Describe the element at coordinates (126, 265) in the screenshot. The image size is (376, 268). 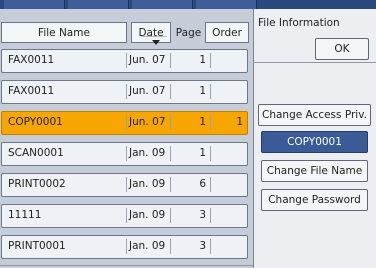
I see `list-bottom-divider` at that location.